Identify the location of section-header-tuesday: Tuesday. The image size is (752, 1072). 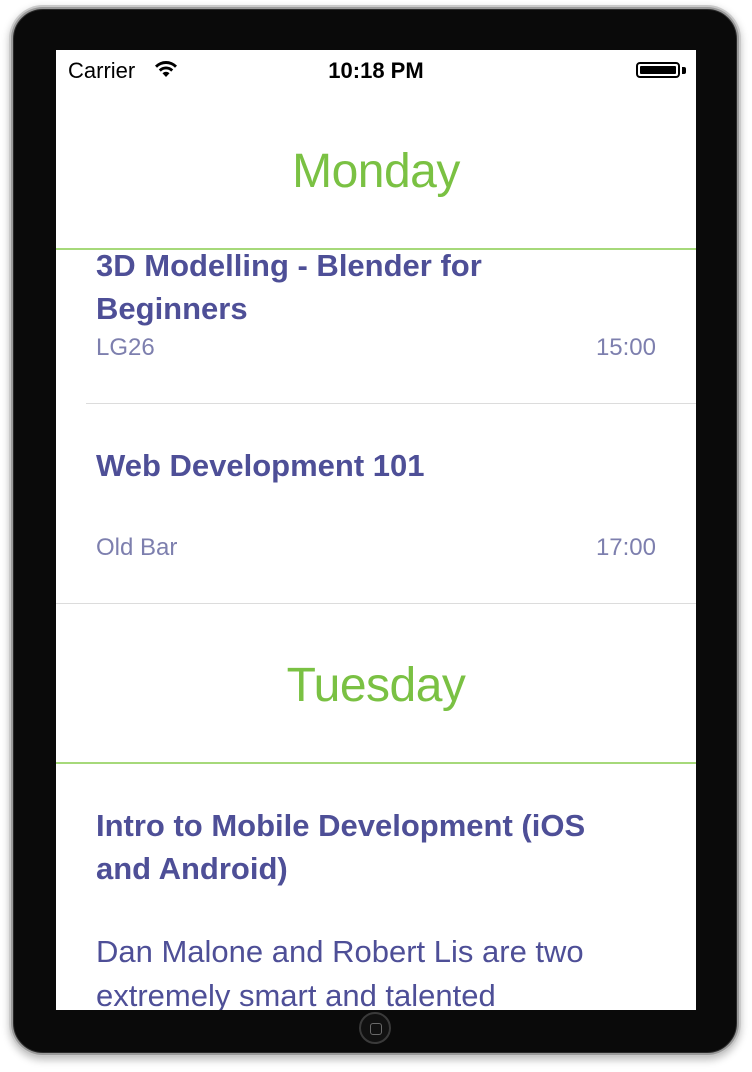
(376, 685).